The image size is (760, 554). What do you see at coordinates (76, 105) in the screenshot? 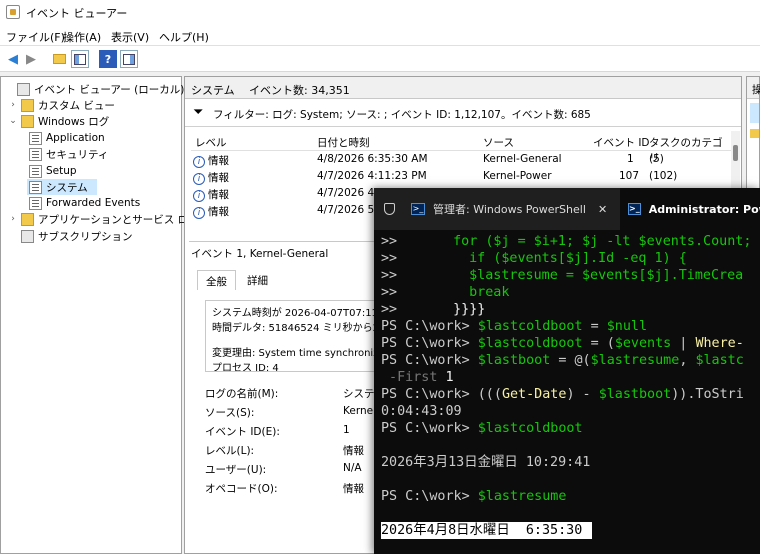
I see `tree-item-label: カスタム ビュー` at bounding box center [76, 105].